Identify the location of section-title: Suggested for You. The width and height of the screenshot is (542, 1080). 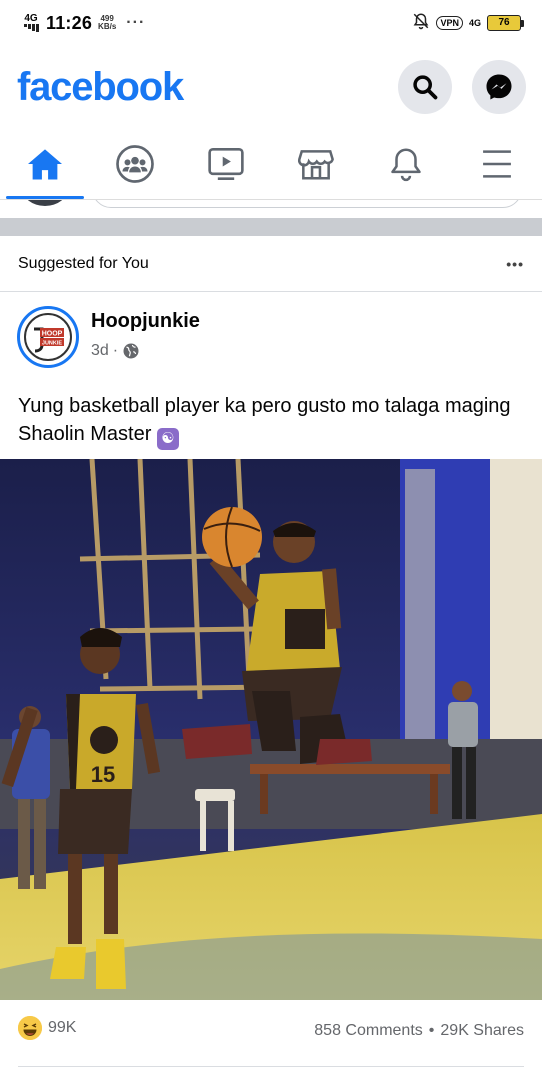
(83, 263).